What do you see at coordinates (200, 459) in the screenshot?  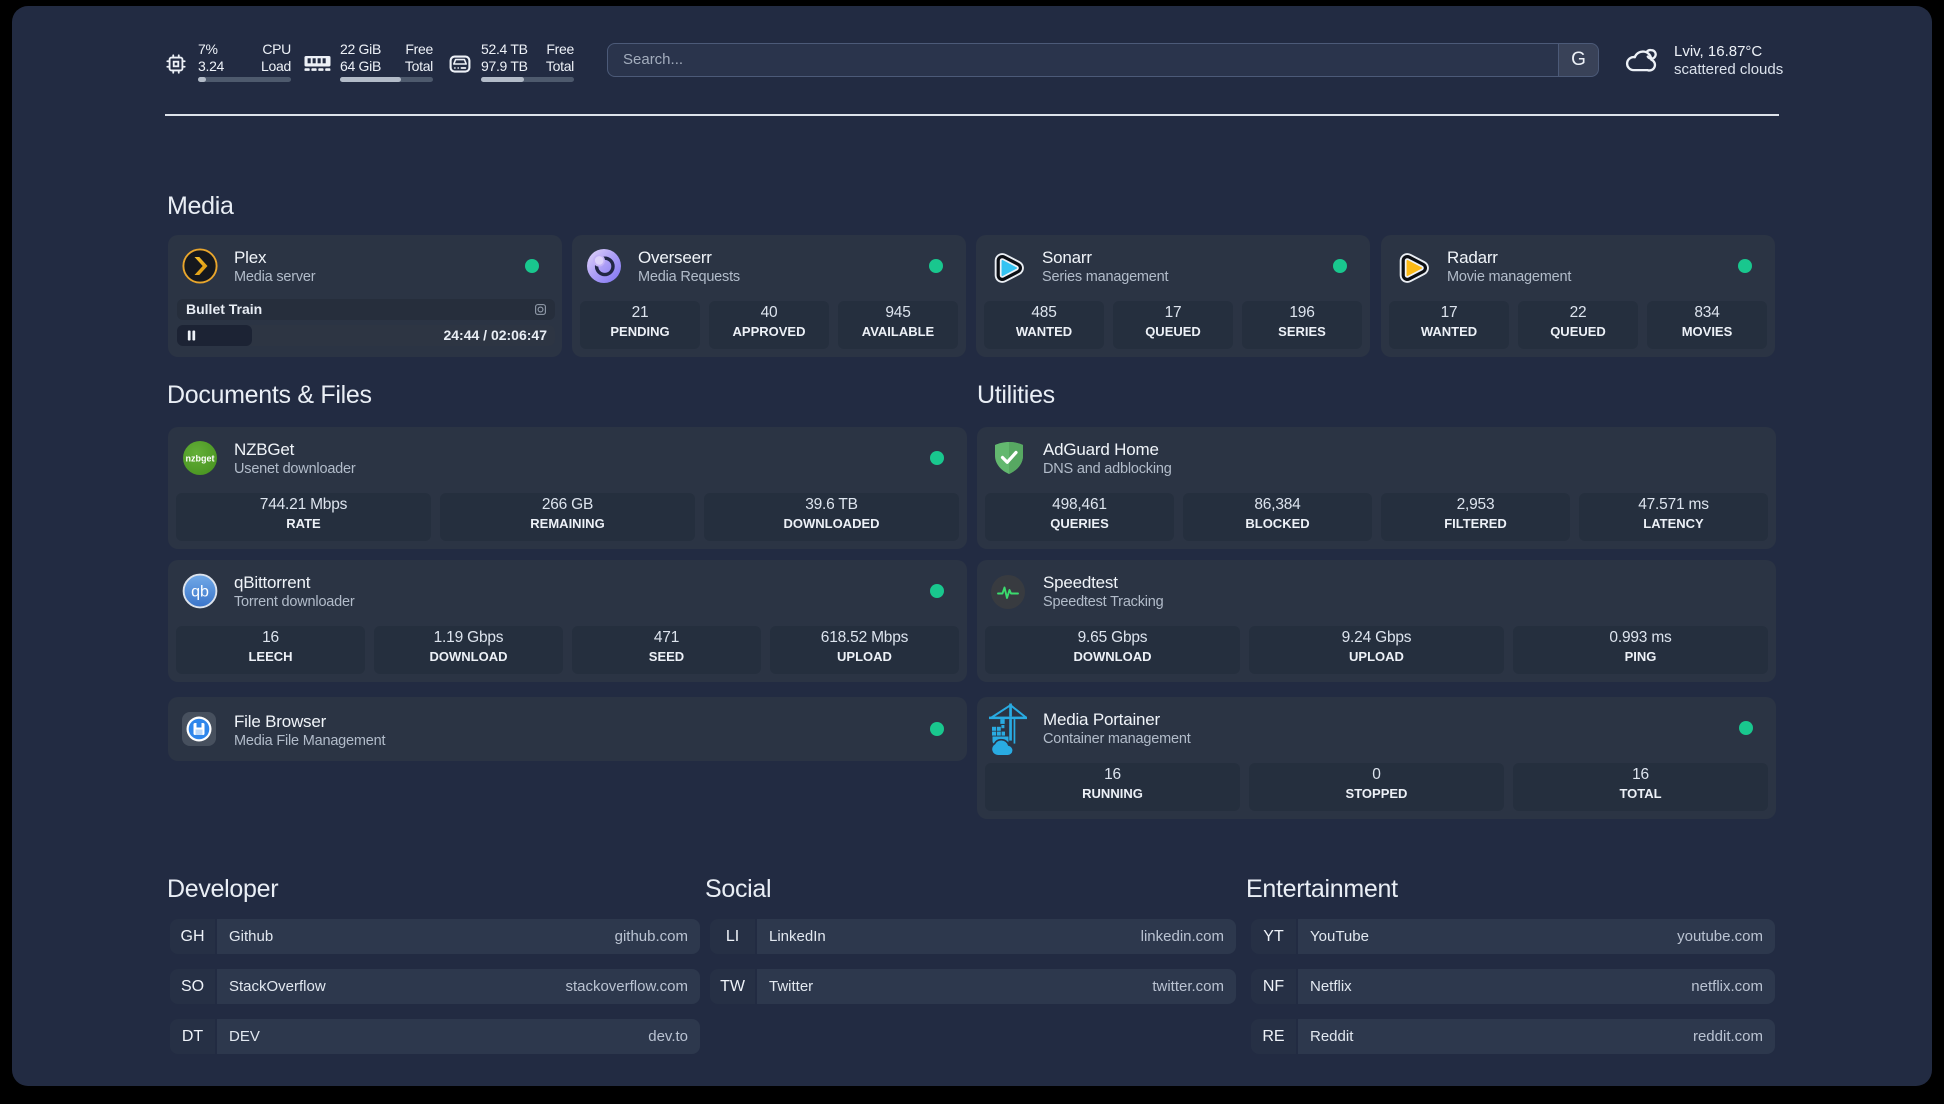 I see `svg-text: nzbget` at bounding box center [200, 459].